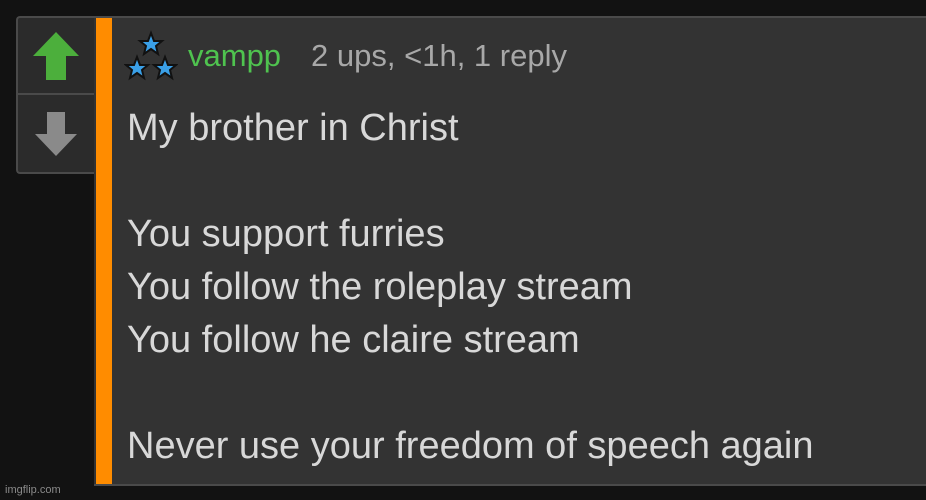  I want to click on comment-line: You support furries, so click(286, 234).